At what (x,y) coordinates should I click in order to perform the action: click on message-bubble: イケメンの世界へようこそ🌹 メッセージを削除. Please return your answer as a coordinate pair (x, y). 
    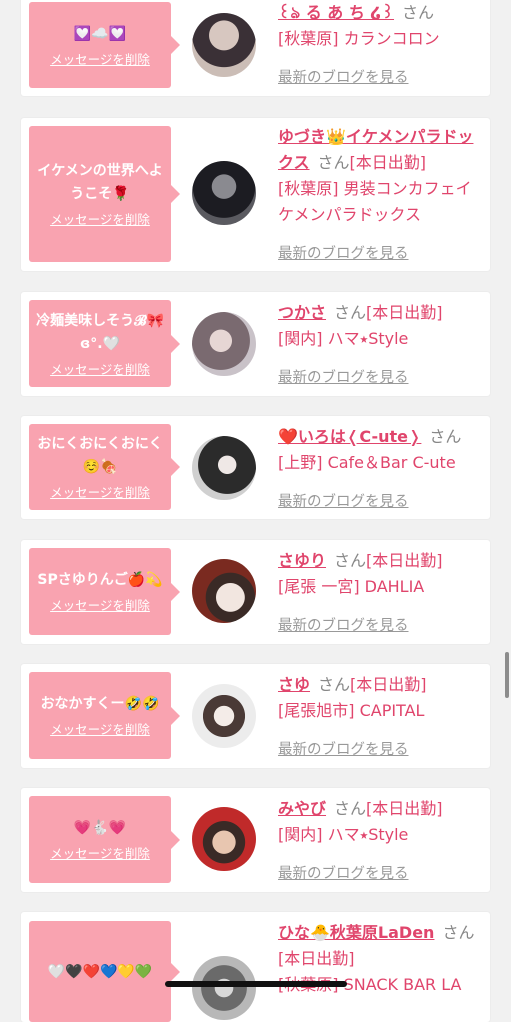
    Looking at the image, I should click on (104, 194).